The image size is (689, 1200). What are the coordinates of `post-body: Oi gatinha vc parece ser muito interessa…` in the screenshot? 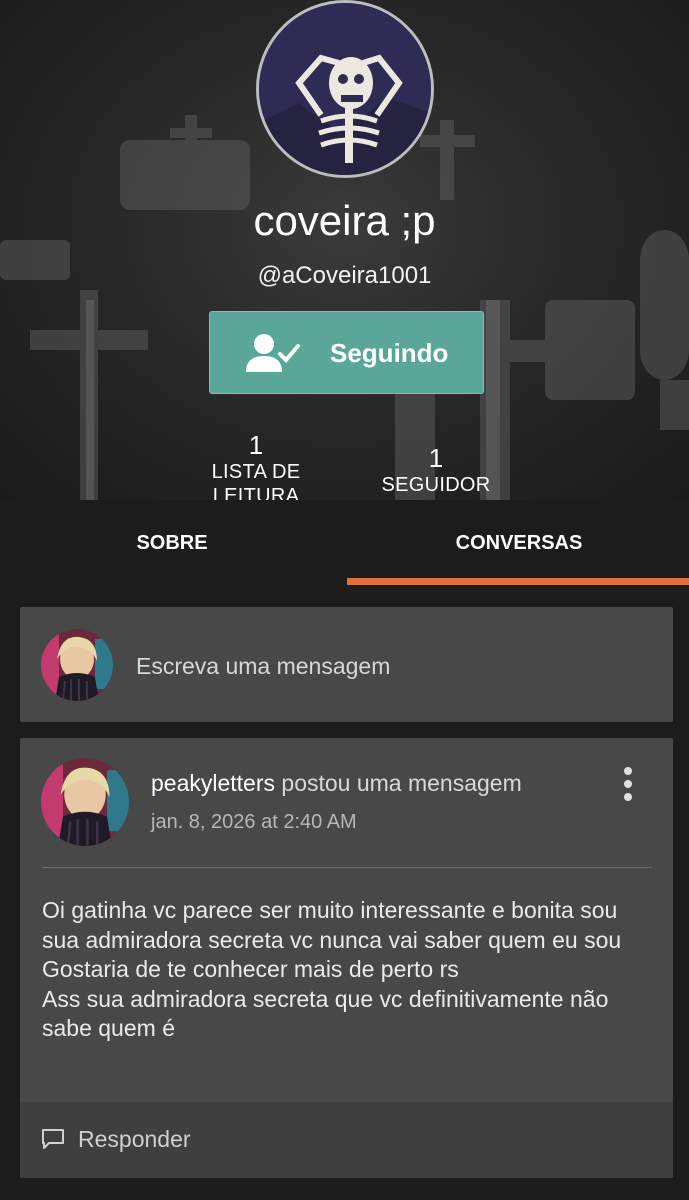 It's located at (332, 969).